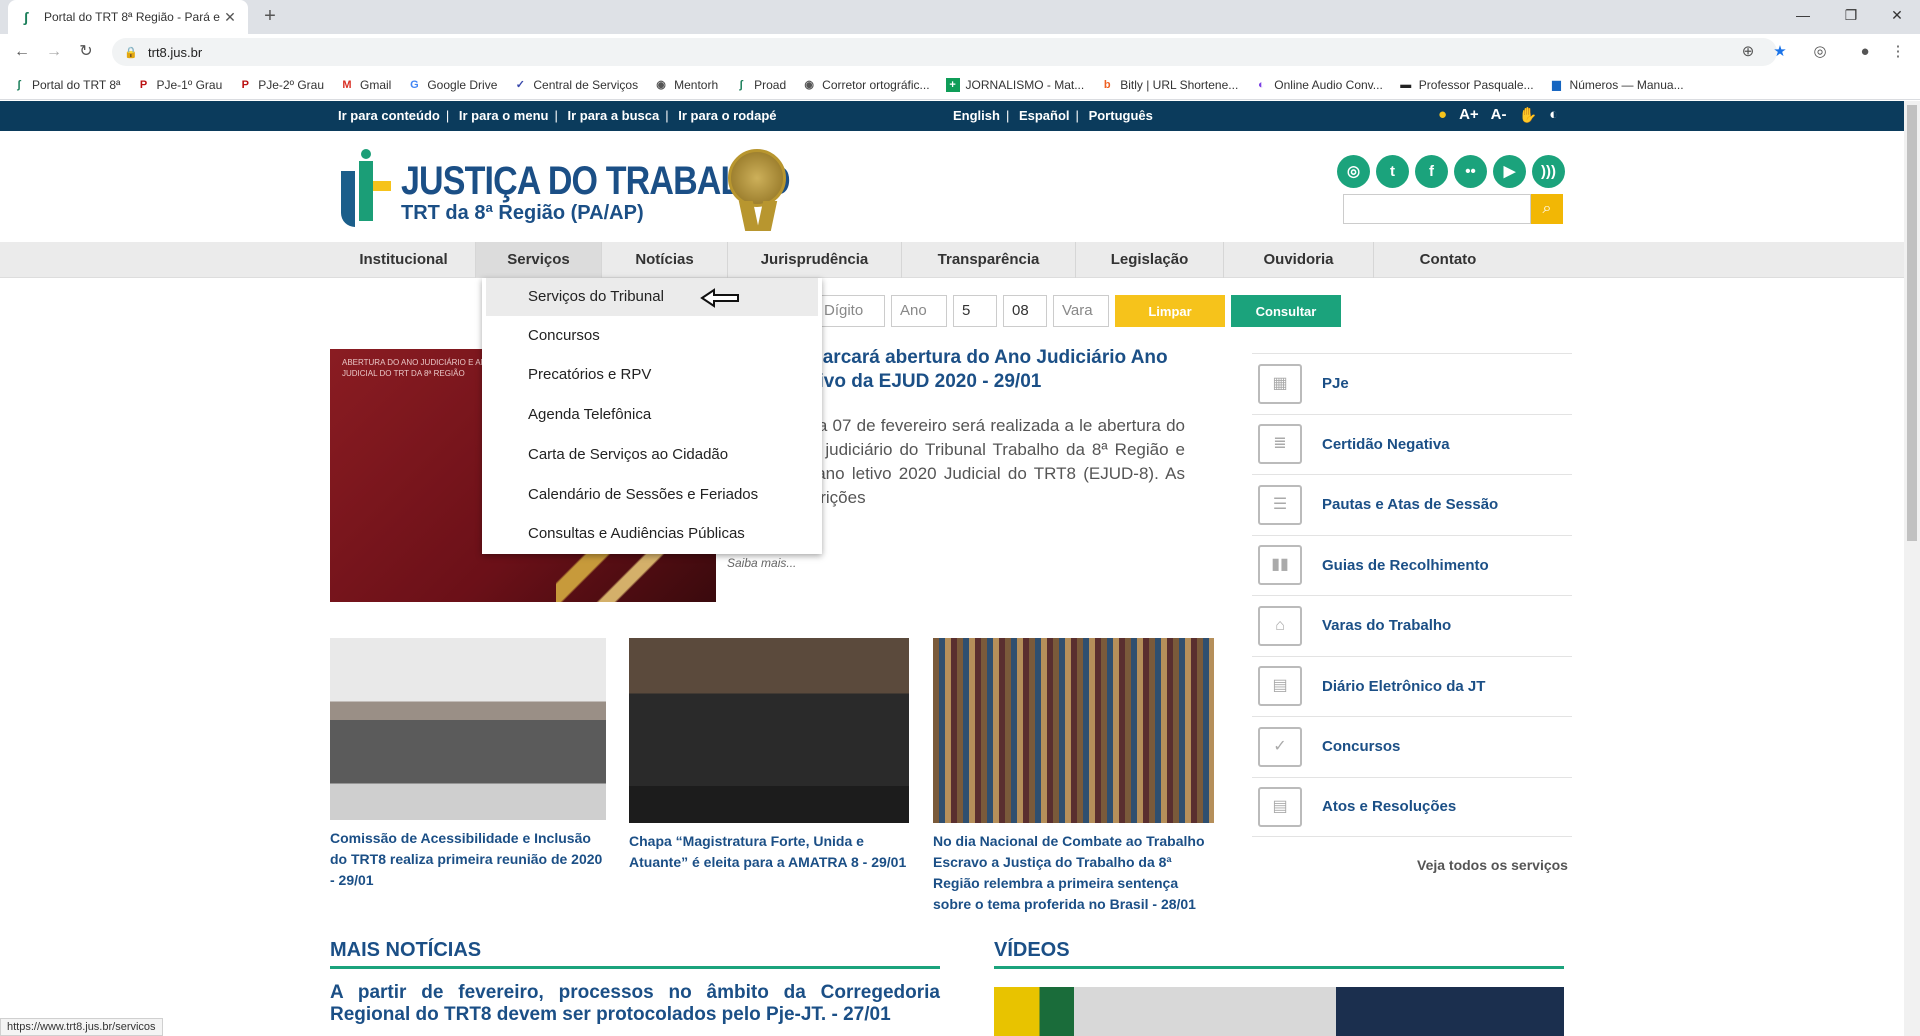 This screenshot has height=1036, width=1920. I want to click on instagram-icon: ◎, so click(1353, 171).